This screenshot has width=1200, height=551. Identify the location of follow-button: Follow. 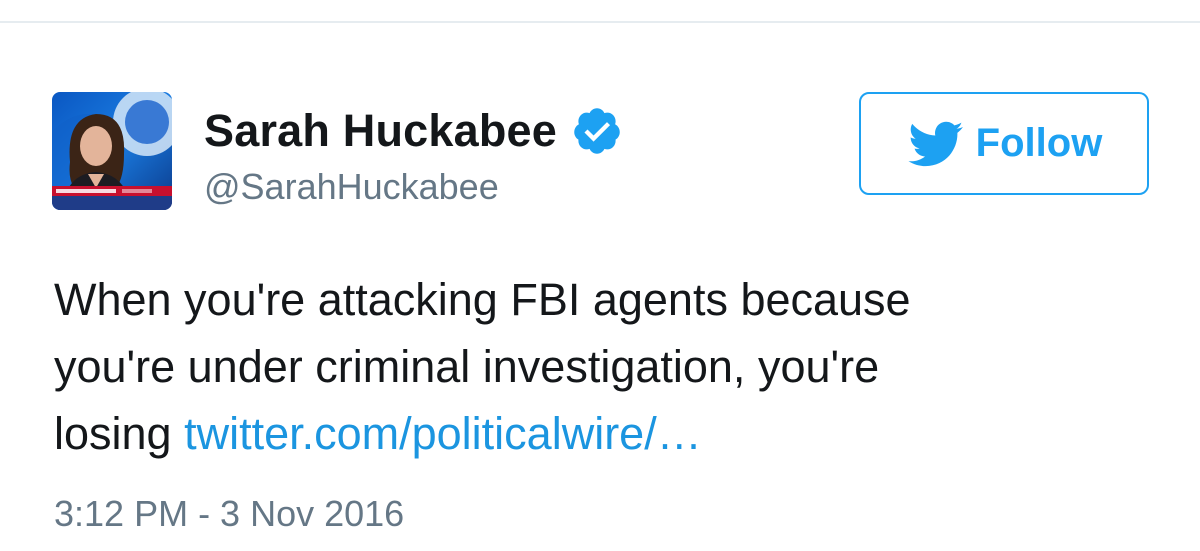
(1004, 143).